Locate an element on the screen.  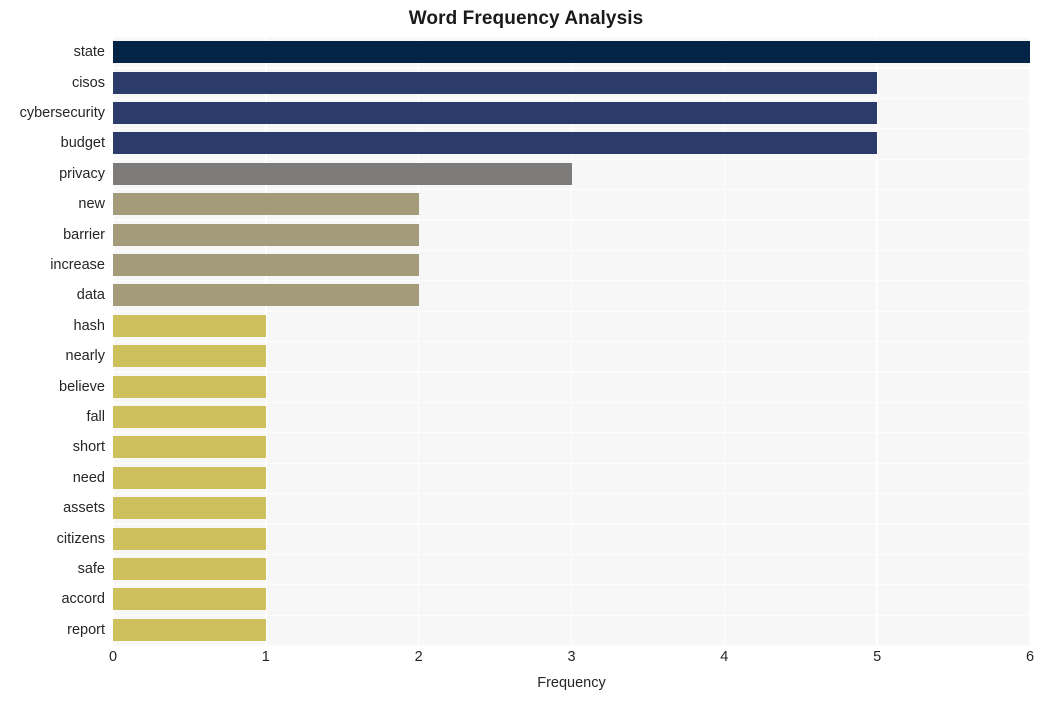
y-axis-tick-label: cisos is located at coordinates (88, 82).